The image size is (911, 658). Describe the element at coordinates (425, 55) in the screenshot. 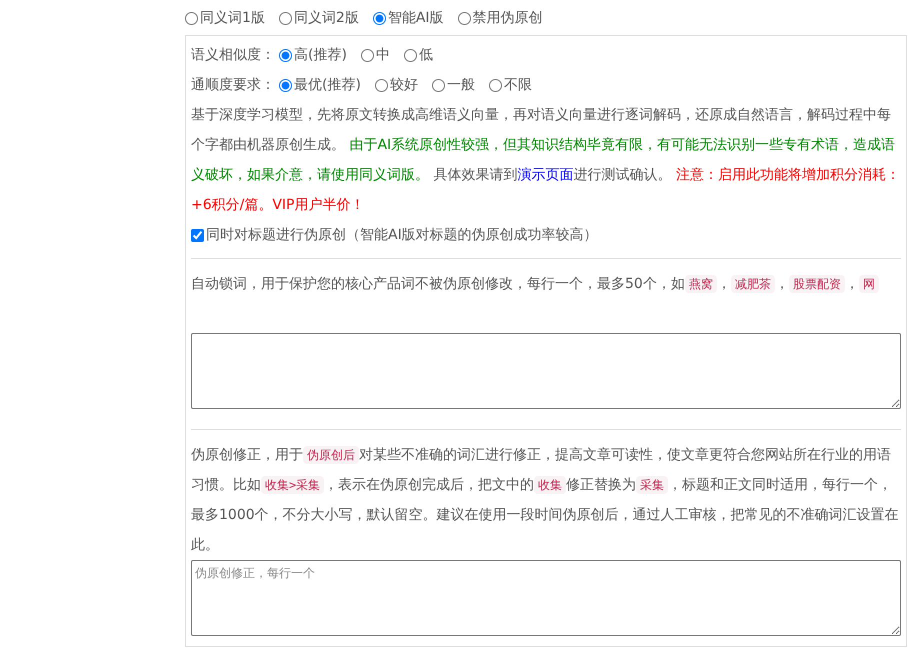

I see `radio-label: 低` at that location.